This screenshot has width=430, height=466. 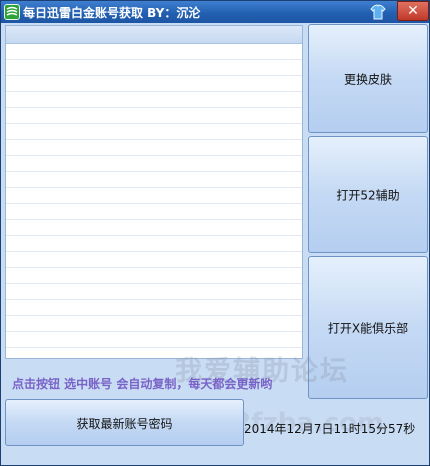 I want to click on change-skin-label: 更换皮肤, so click(x=367, y=79).